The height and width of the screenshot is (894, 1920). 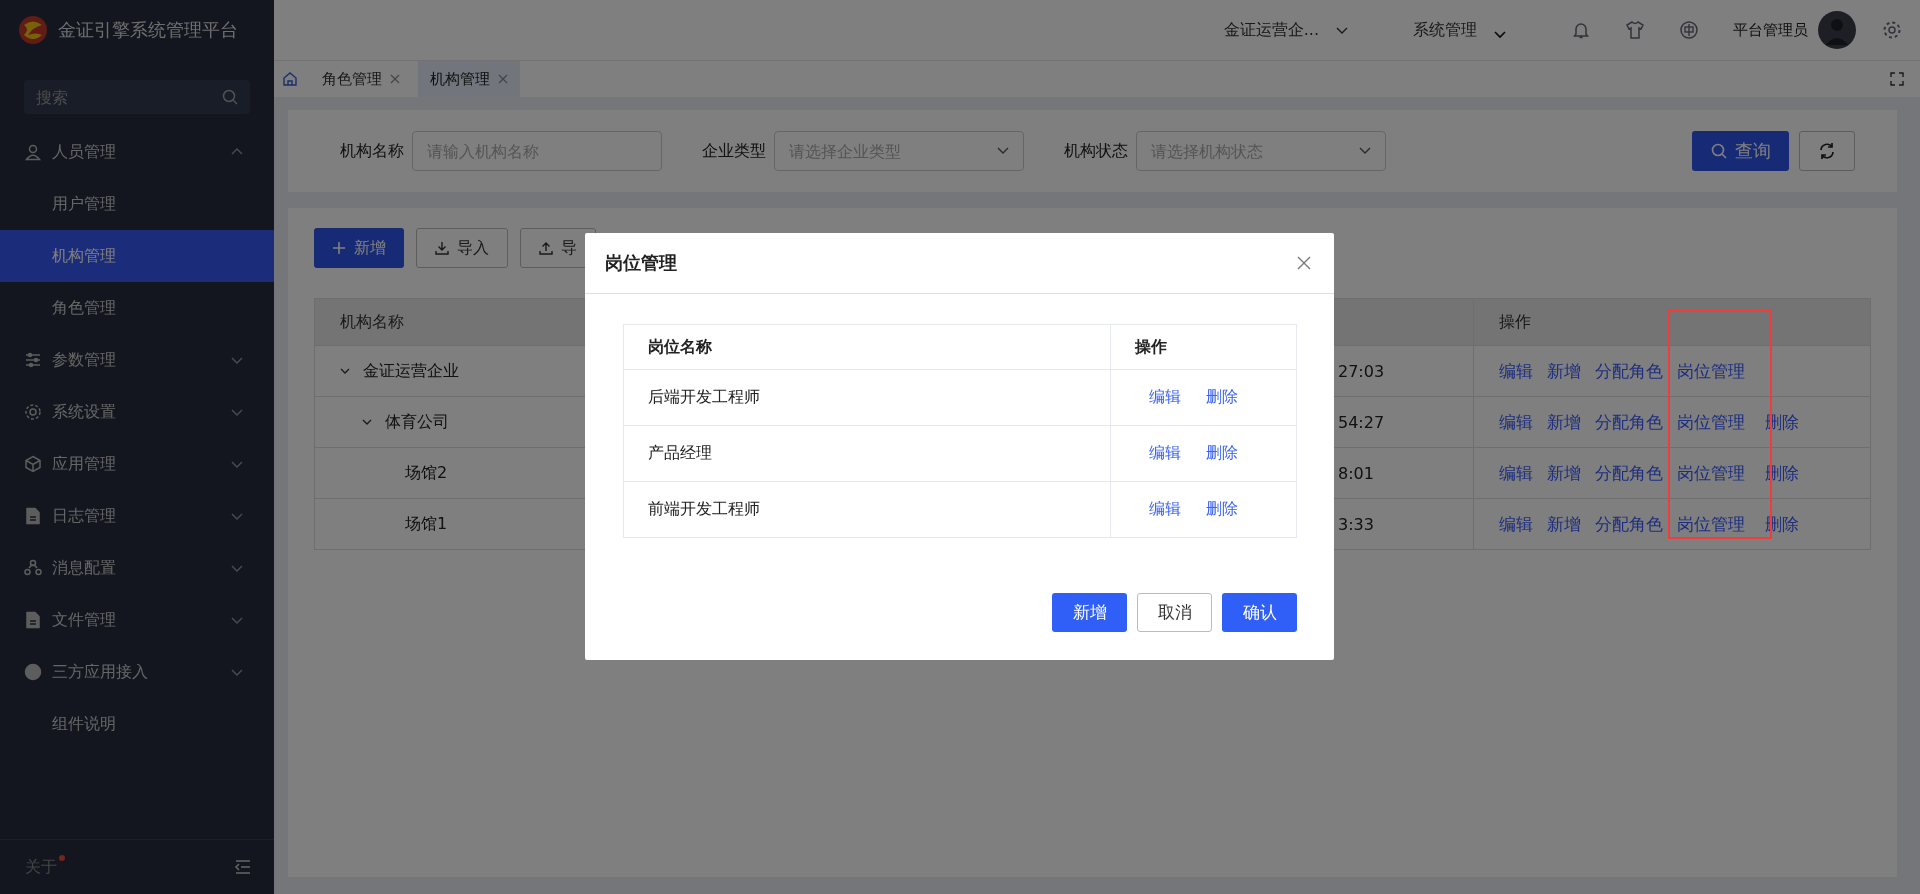 I want to click on tab: 角色管理, so click(x=361, y=79).